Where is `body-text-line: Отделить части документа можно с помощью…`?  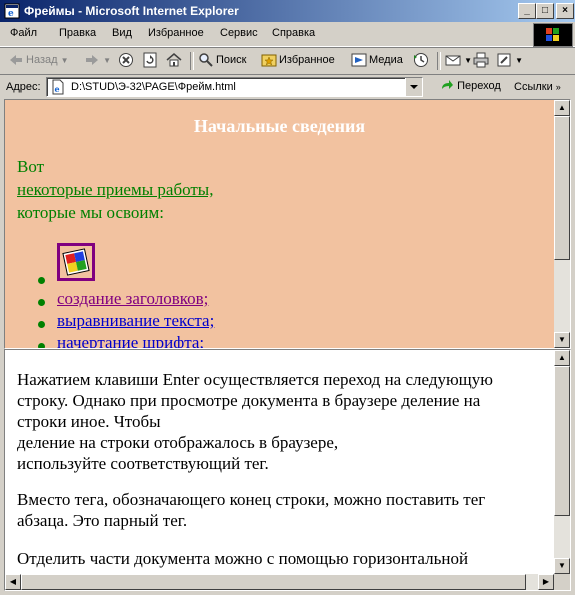 body-text-line: Отделить части документа можно с помощью… is located at coordinates (243, 558).